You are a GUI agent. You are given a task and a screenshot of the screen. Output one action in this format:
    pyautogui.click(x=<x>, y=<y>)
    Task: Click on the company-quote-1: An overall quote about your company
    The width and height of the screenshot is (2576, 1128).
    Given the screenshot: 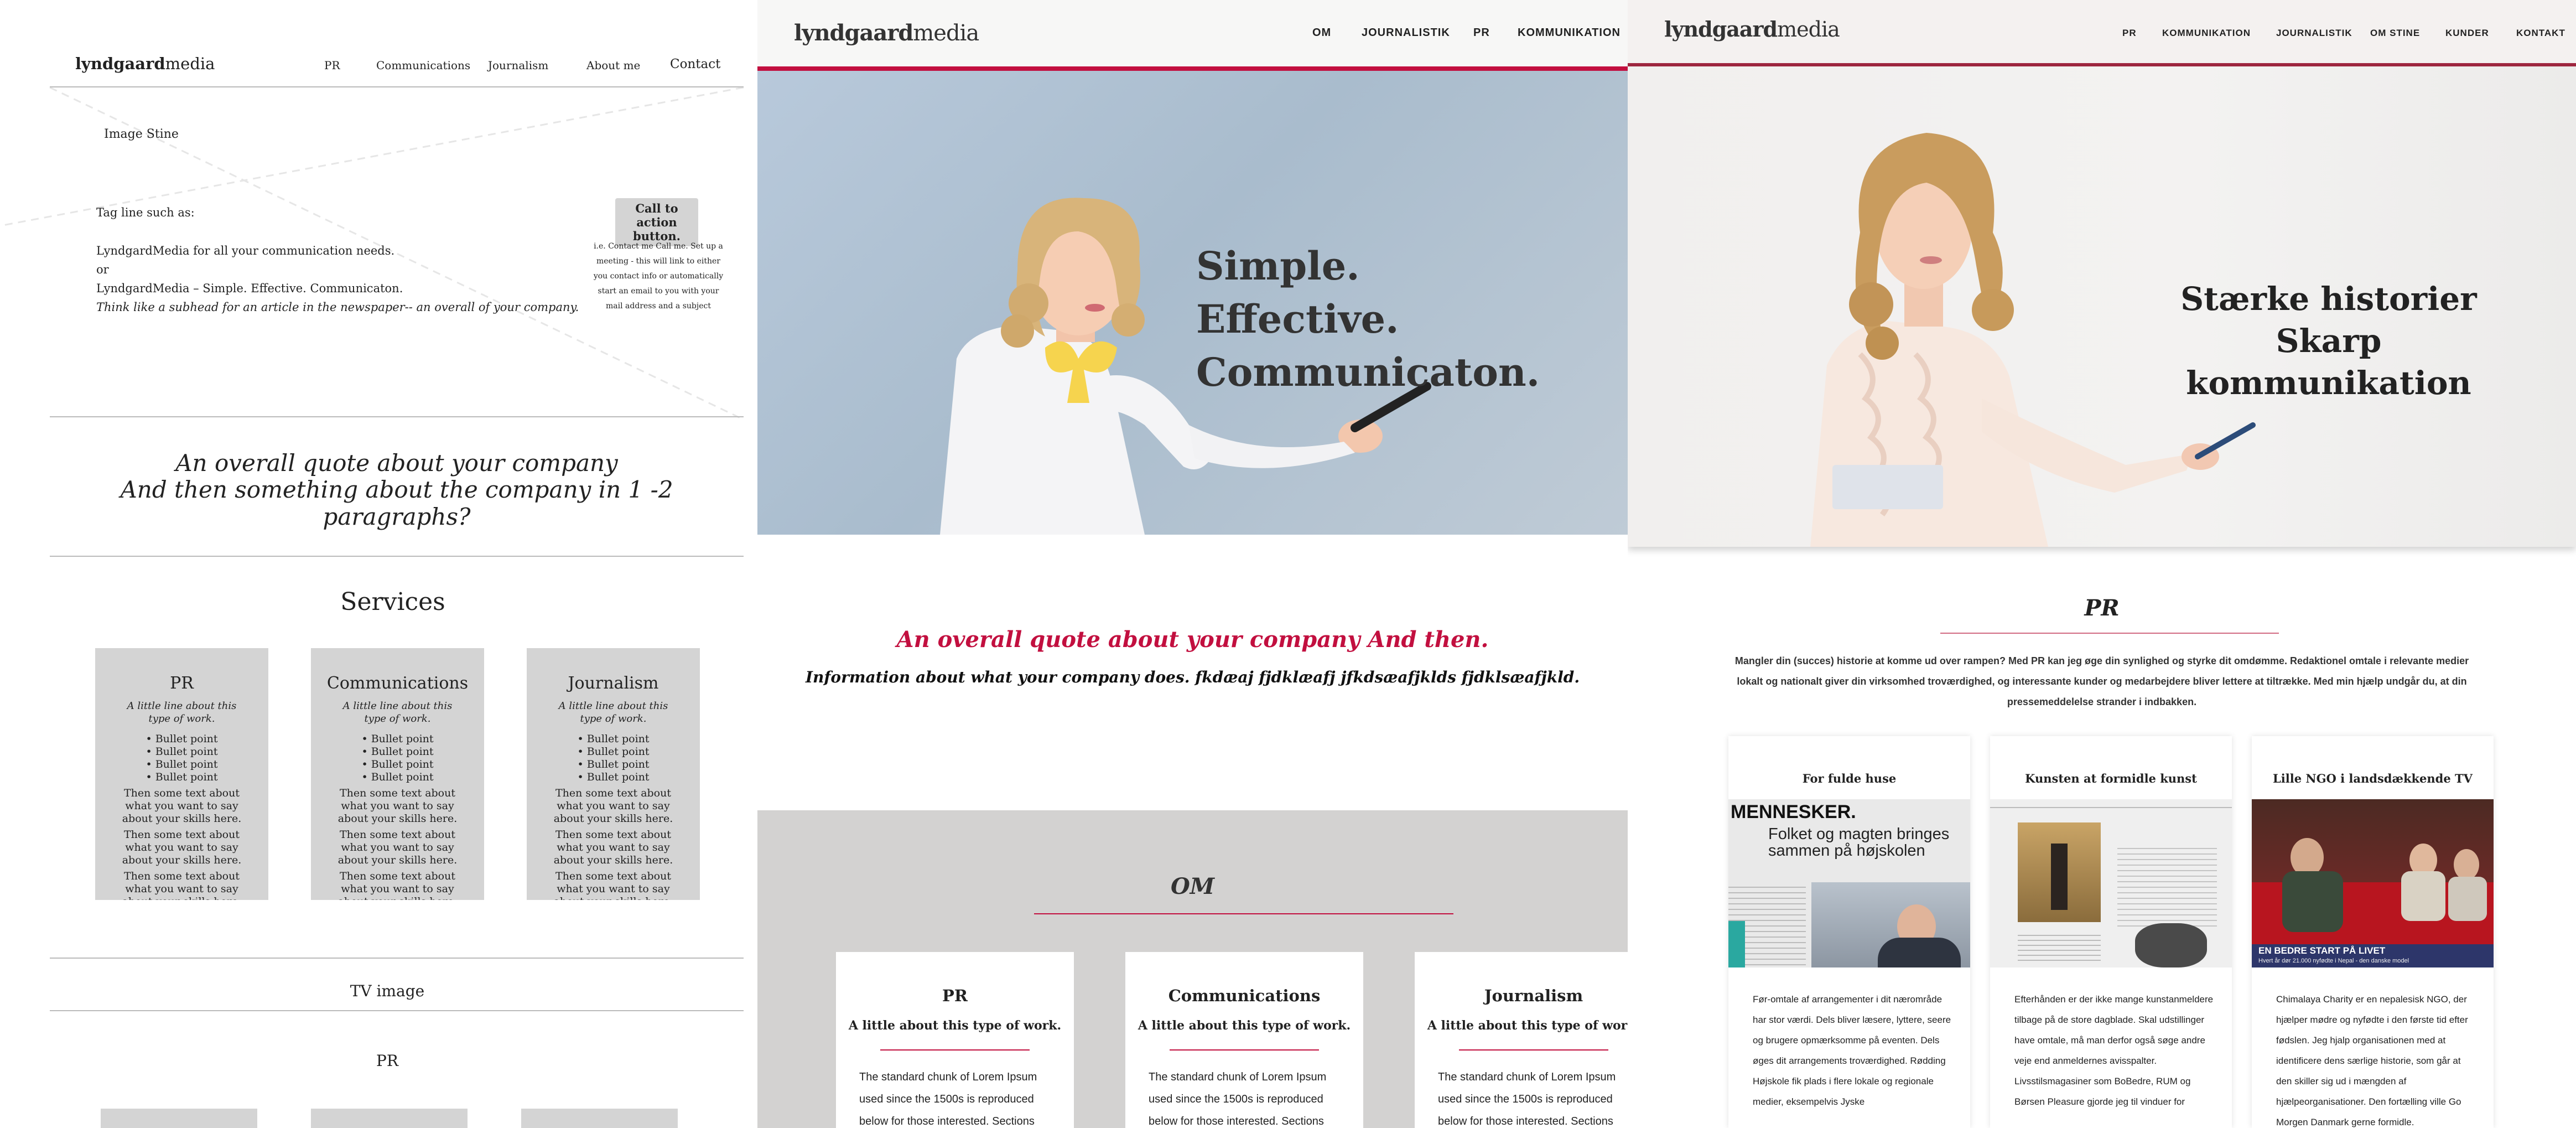 What is the action you would take?
    pyautogui.click(x=396, y=463)
    